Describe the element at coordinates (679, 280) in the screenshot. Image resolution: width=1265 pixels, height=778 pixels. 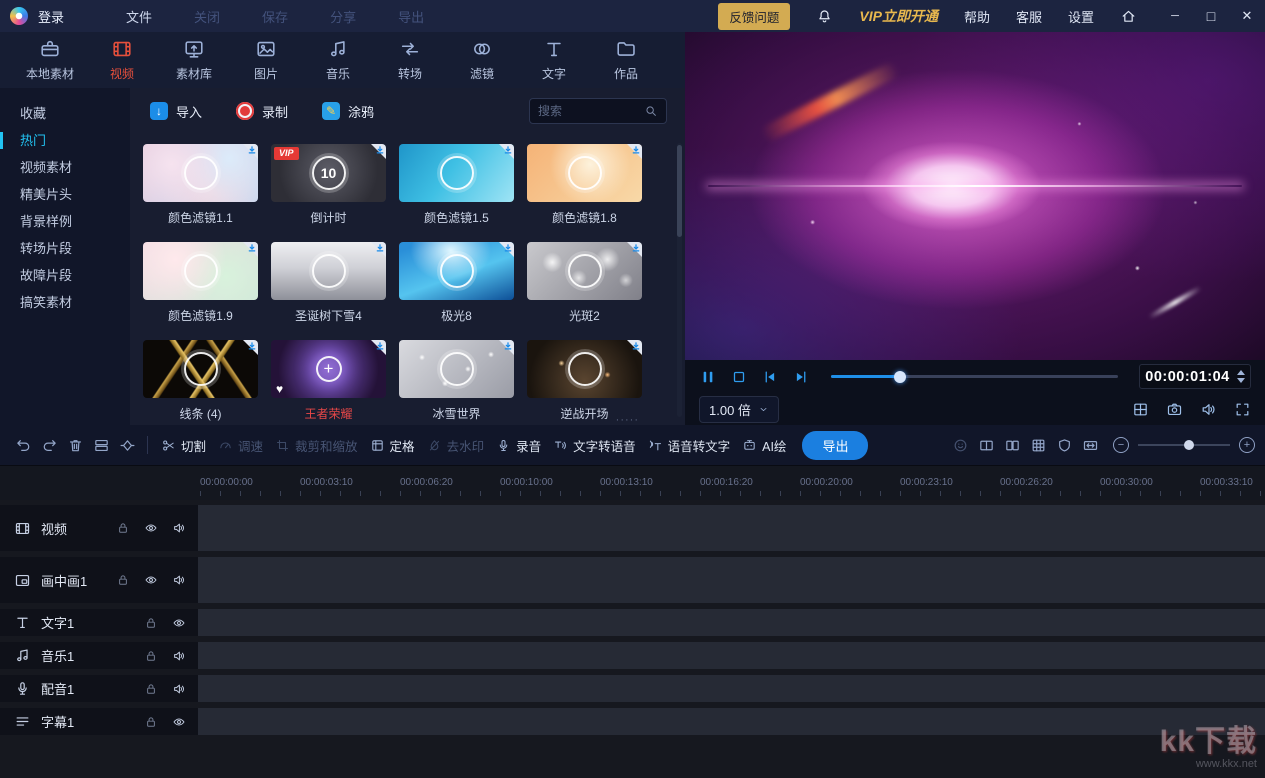
I see `media-scrollbar` at that location.